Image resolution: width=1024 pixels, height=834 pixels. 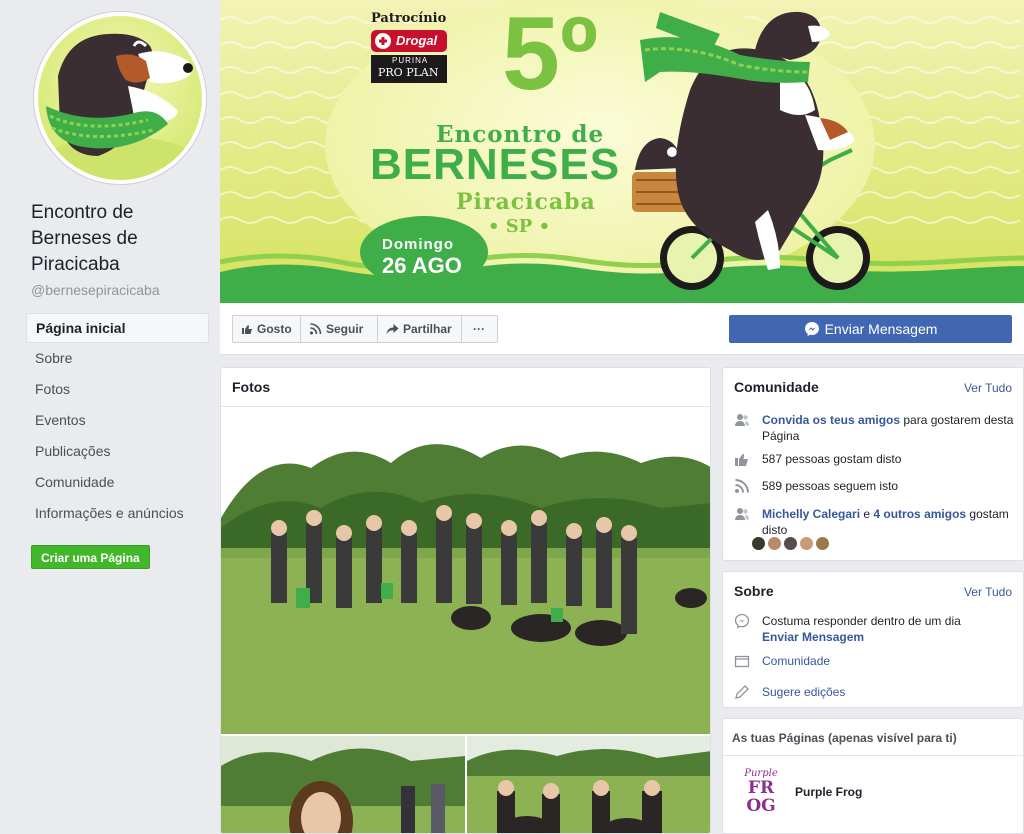 I want to click on follow-button: Seguir, so click(x=339, y=329).